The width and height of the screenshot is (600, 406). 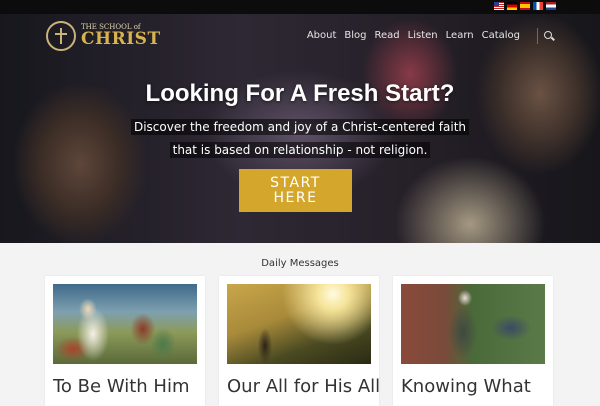 I want to click on seal-icon, so click(x=61, y=36).